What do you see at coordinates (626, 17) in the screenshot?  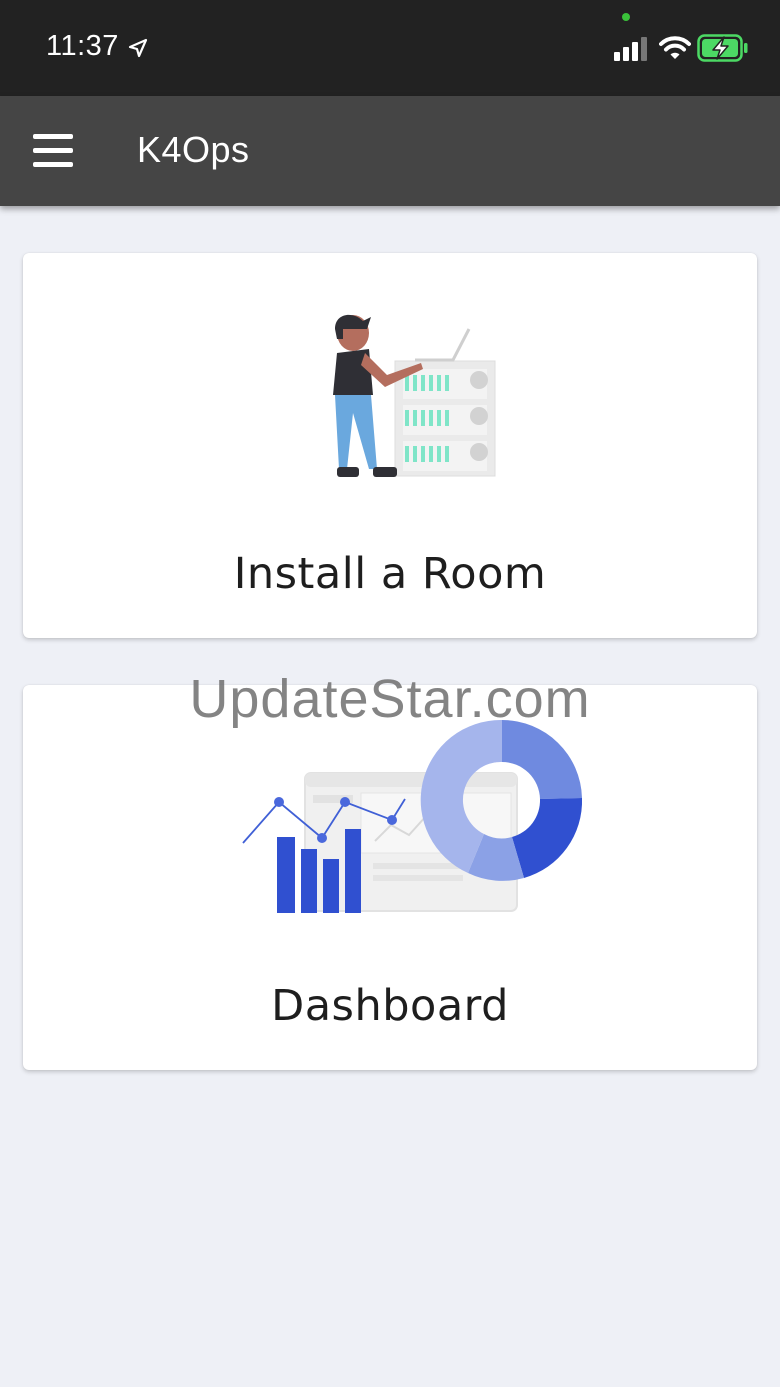 I see `camera-indicator-dot` at bounding box center [626, 17].